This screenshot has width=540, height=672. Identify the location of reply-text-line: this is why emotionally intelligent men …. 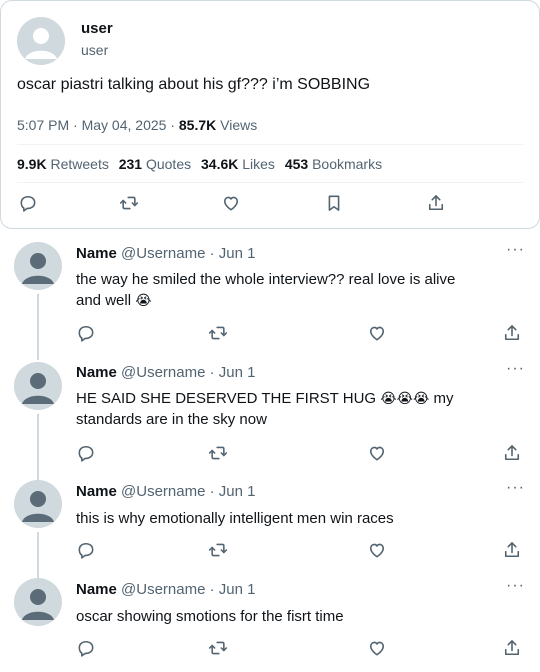
(235, 518).